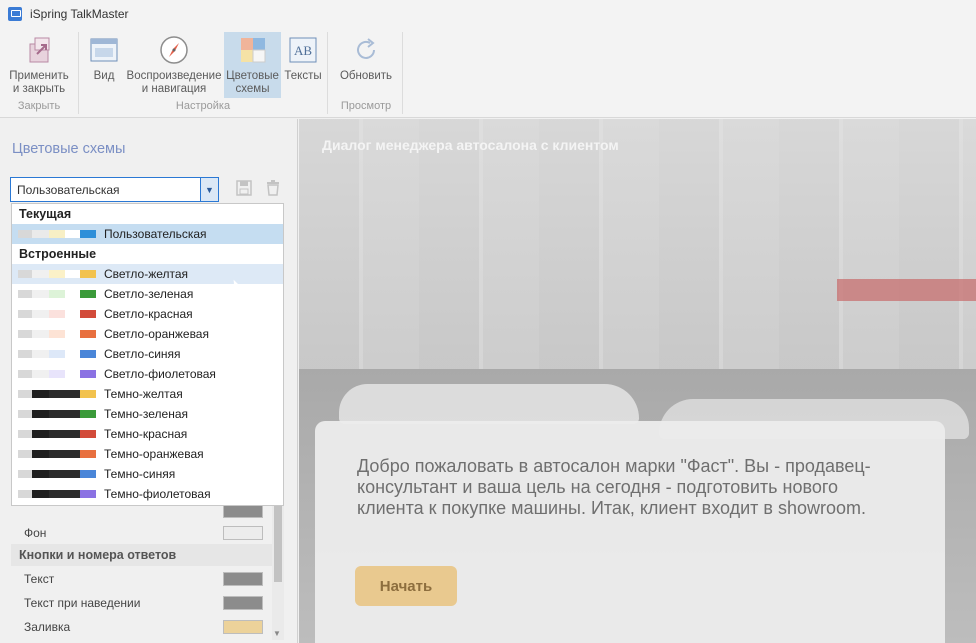 Image resolution: width=976 pixels, height=643 pixels. What do you see at coordinates (470, 145) in the screenshot?
I see `scene-title: Диалог менеджера автосалона с клиентом` at bounding box center [470, 145].